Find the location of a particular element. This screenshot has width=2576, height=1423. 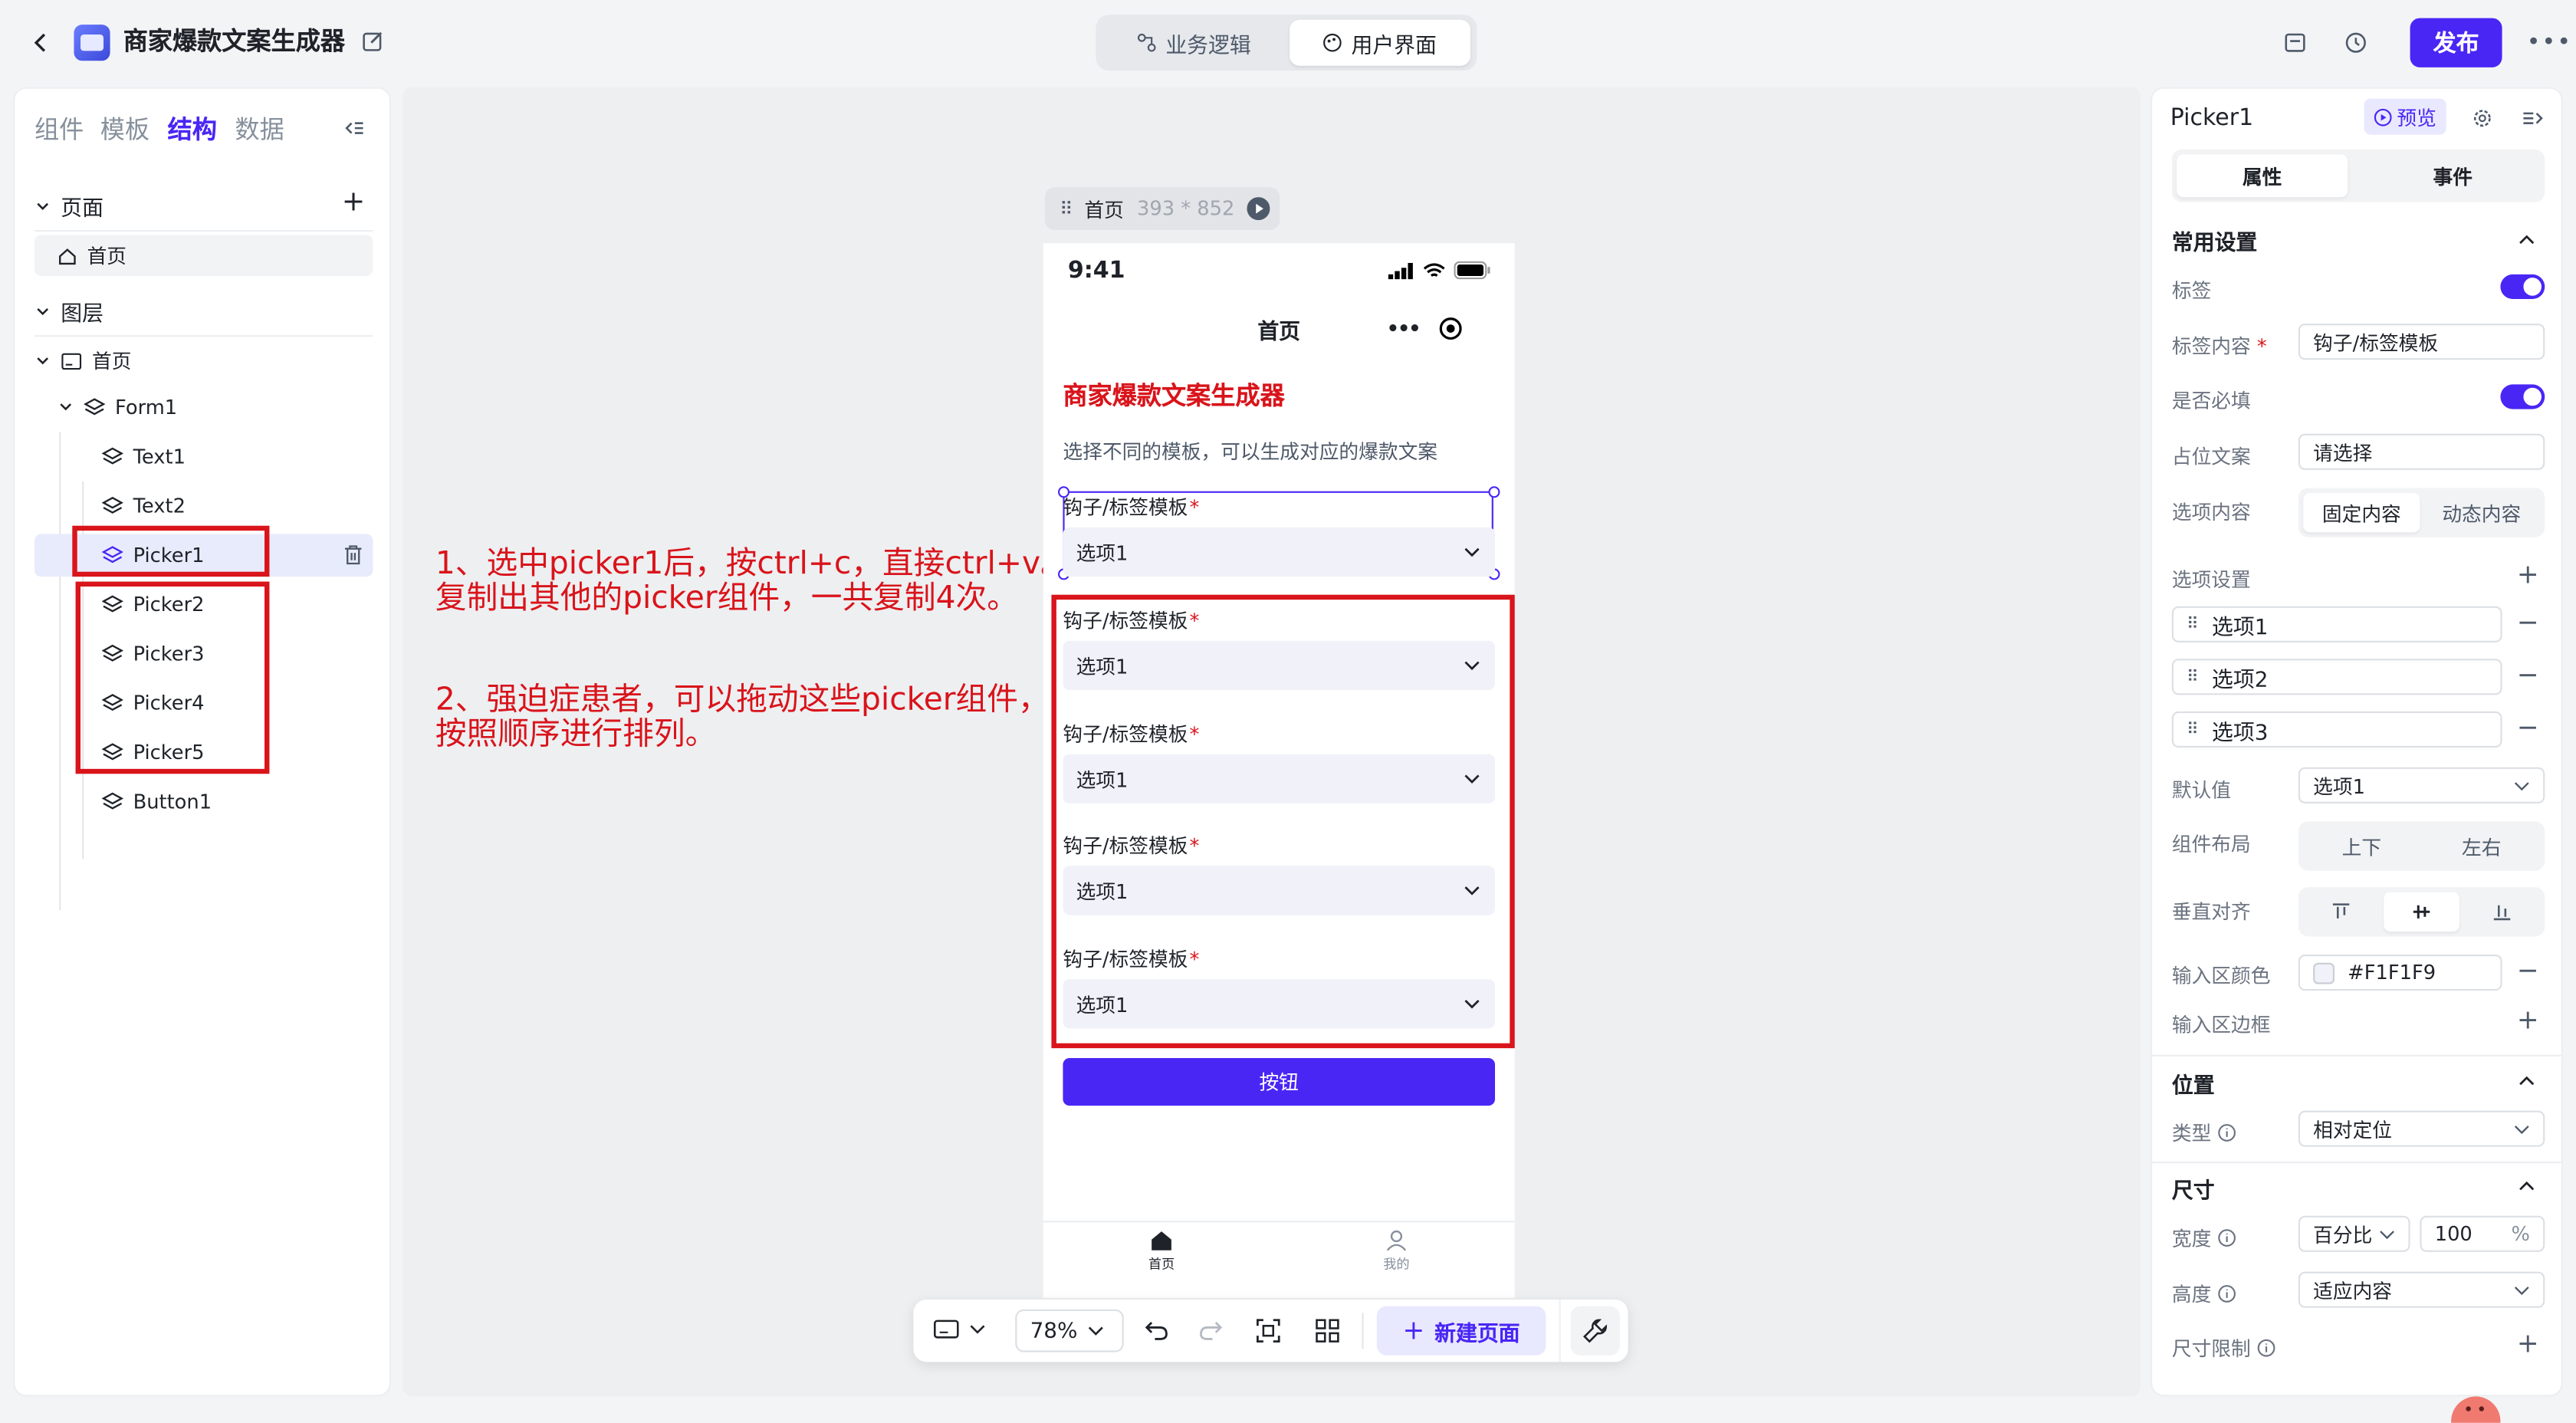

delete-icon is located at coordinates (353, 554).